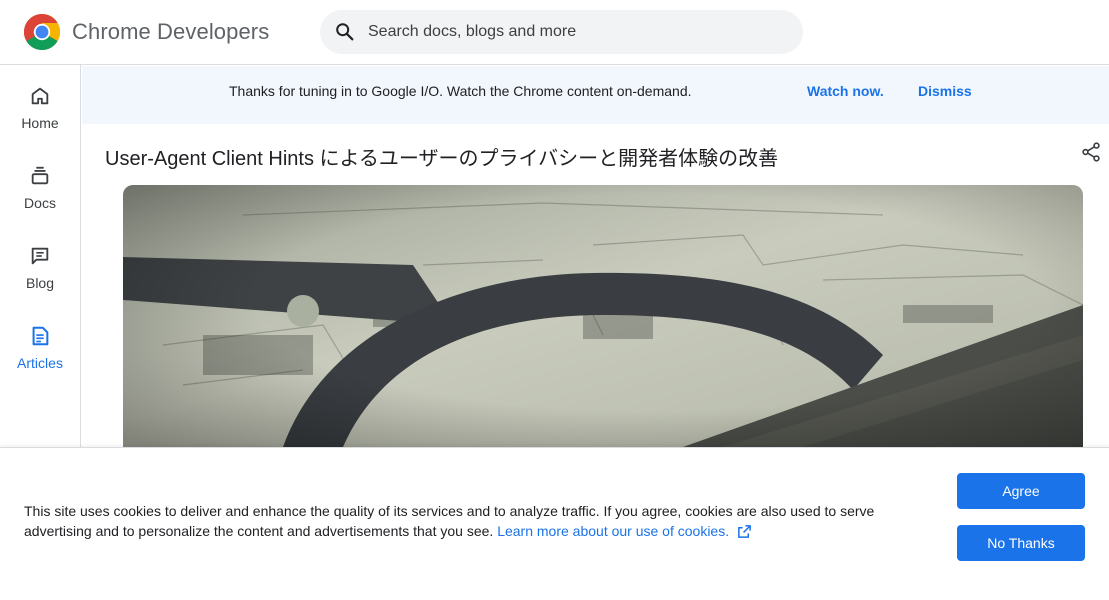 Image resolution: width=1109 pixels, height=600 pixels. I want to click on no-thanks-button: No Thanks, so click(1021, 543).